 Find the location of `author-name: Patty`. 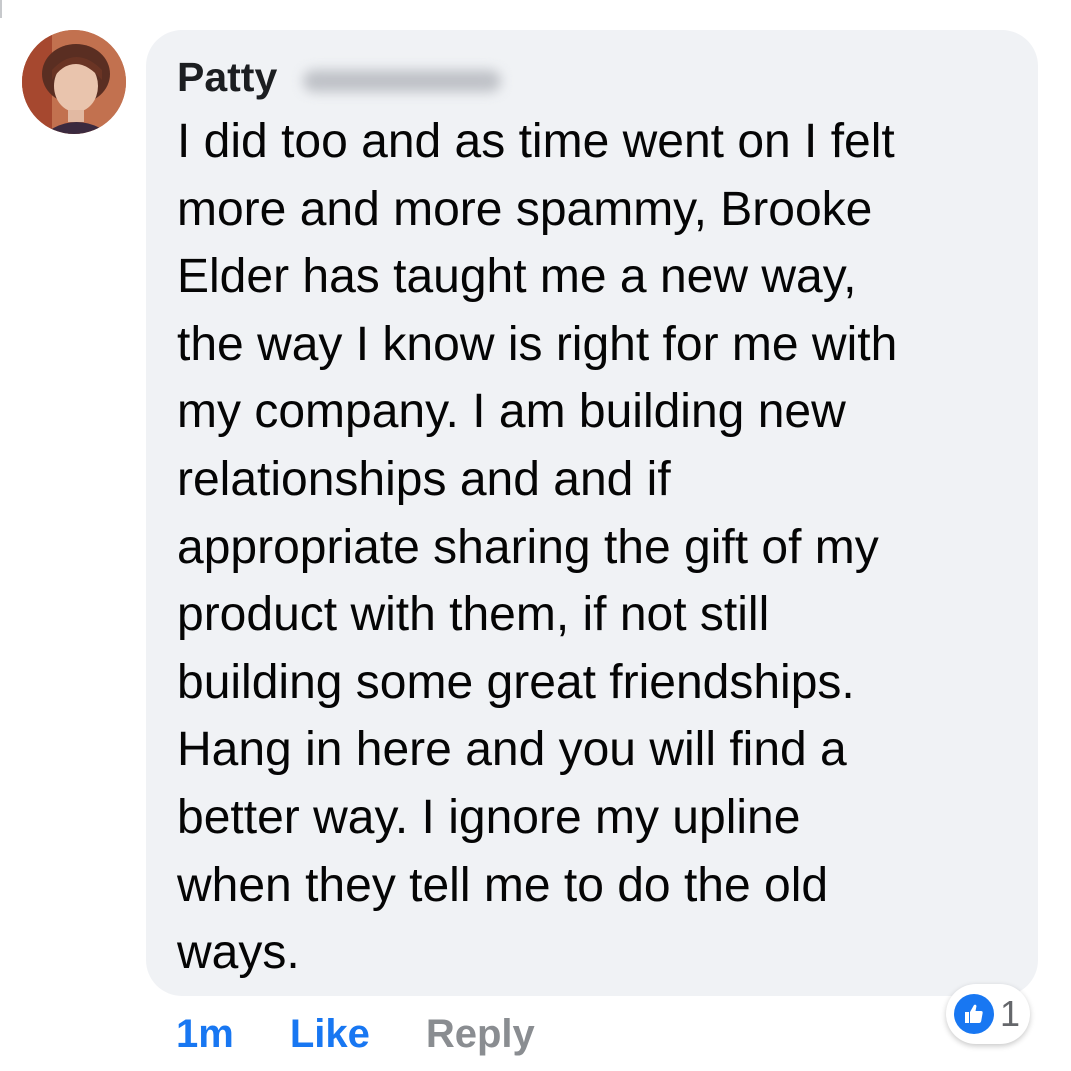

author-name: Patty is located at coordinates (227, 77).